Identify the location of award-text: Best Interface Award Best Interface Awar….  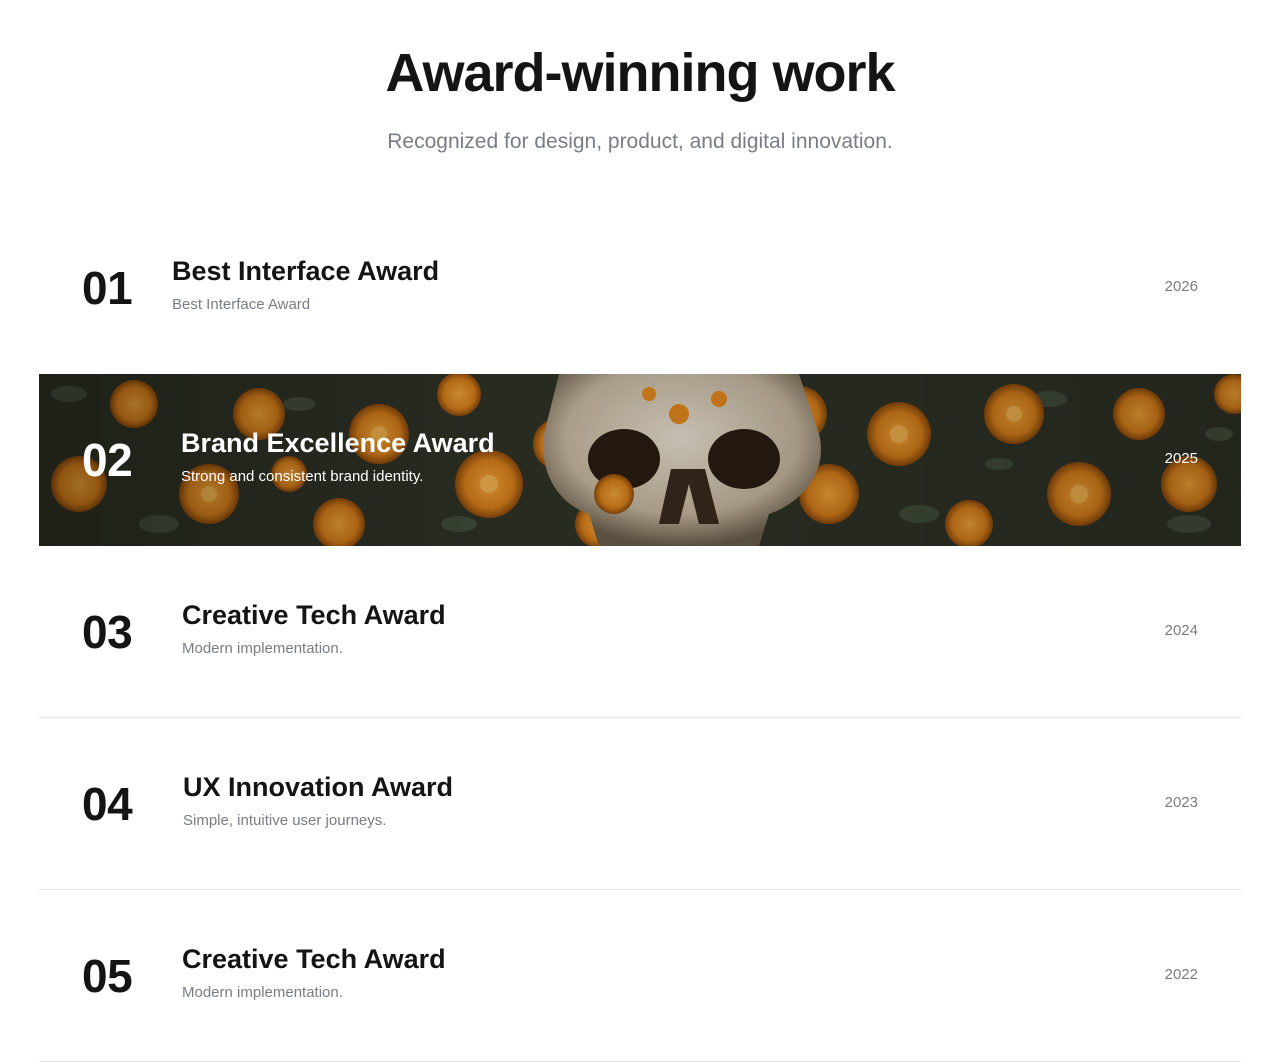
(305, 284).